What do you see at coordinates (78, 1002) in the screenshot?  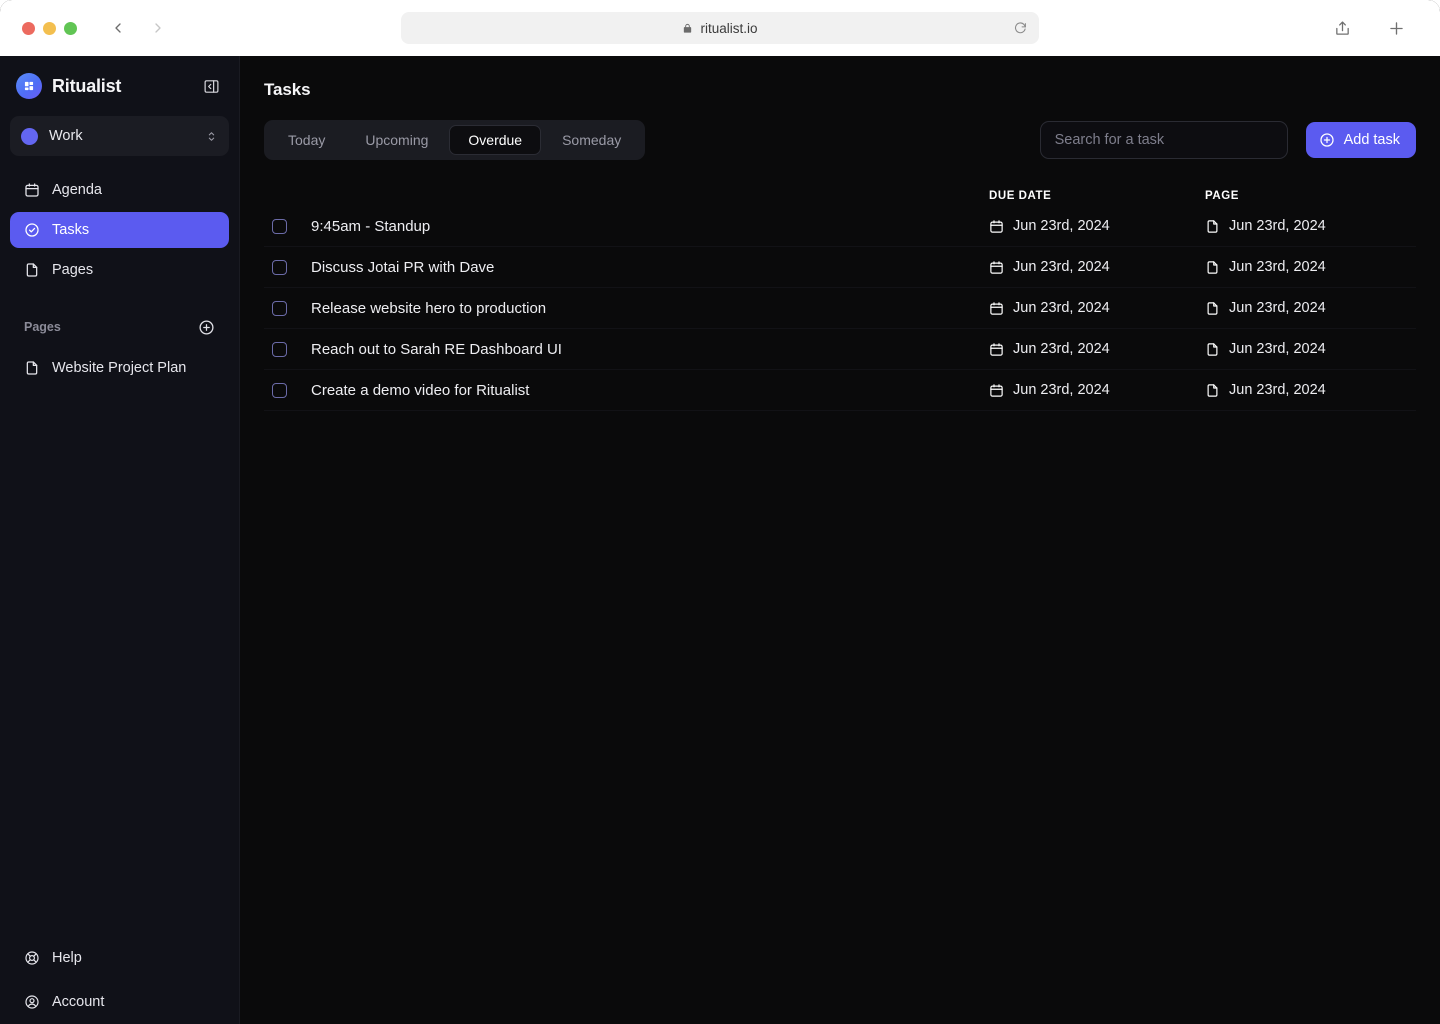 I see `sidebar-item-label: Account` at bounding box center [78, 1002].